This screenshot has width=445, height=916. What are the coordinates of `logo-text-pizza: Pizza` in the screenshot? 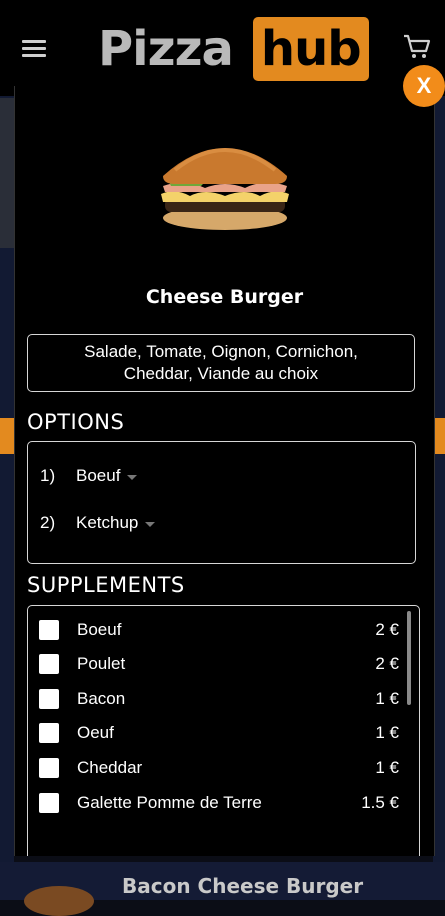 It's located at (166, 49).